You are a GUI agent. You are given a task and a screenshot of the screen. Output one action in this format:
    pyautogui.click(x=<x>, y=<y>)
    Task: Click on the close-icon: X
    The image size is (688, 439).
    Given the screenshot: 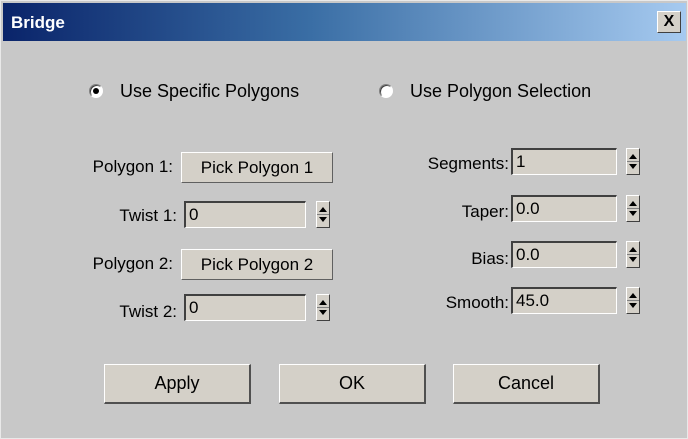 What is the action you would take?
    pyautogui.click(x=669, y=21)
    